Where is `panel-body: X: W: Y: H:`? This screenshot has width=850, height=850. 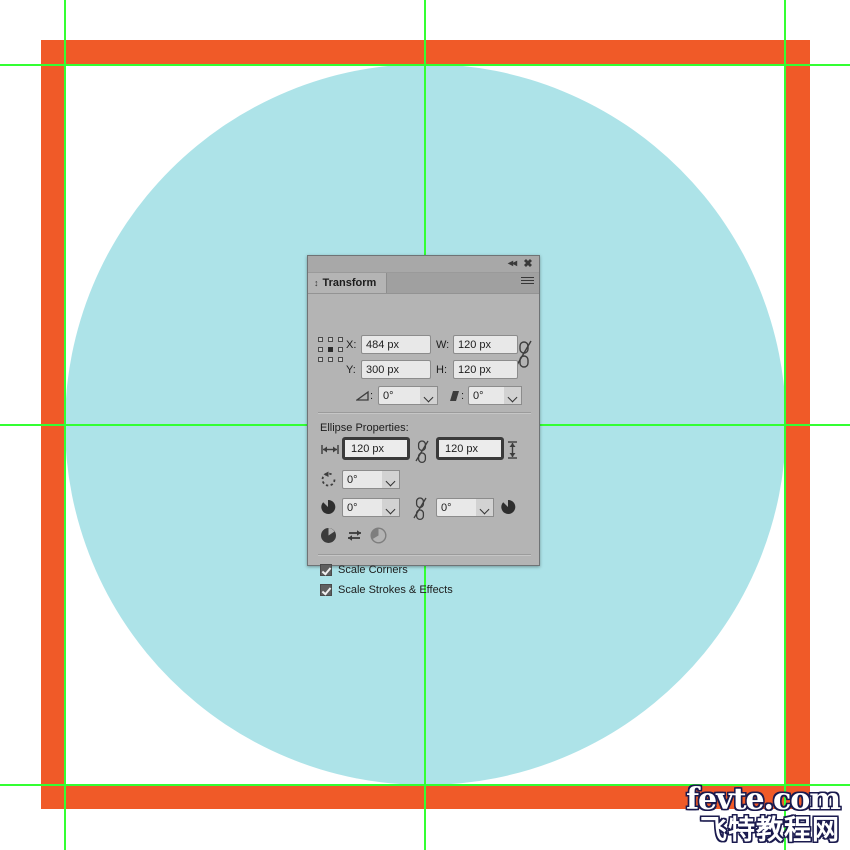
panel-body: X: W: Y: H: is located at coordinates (423, 445).